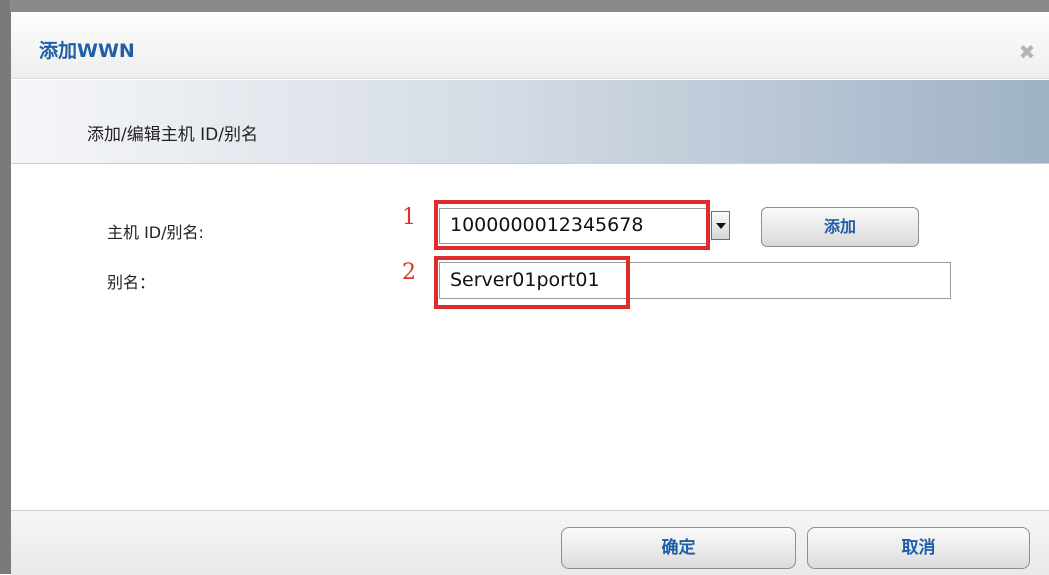 This screenshot has width=1049, height=575. What do you see at coordinates (572, 225) in the screenshot?
I see `highlight-box-host-id` at bounding box center [572, 225].